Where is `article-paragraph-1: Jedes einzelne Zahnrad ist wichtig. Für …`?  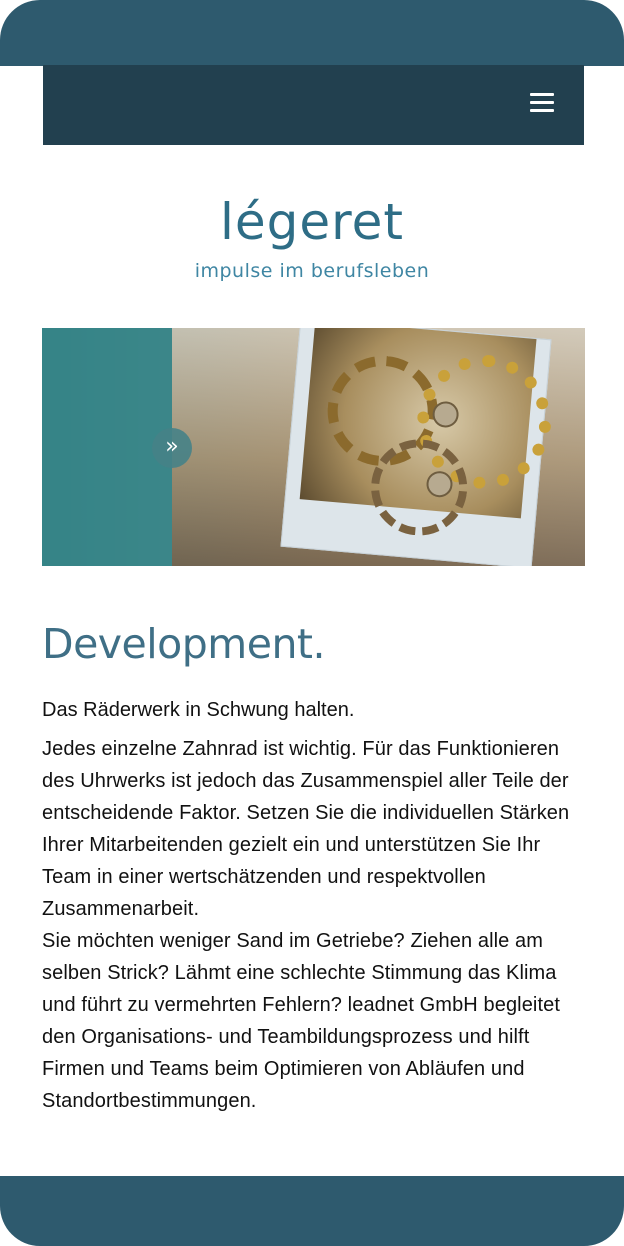
article-paragraph-1: Jedes einzelne Zahnrad ist wichtig. Für … is located at coordinates (306, 829).